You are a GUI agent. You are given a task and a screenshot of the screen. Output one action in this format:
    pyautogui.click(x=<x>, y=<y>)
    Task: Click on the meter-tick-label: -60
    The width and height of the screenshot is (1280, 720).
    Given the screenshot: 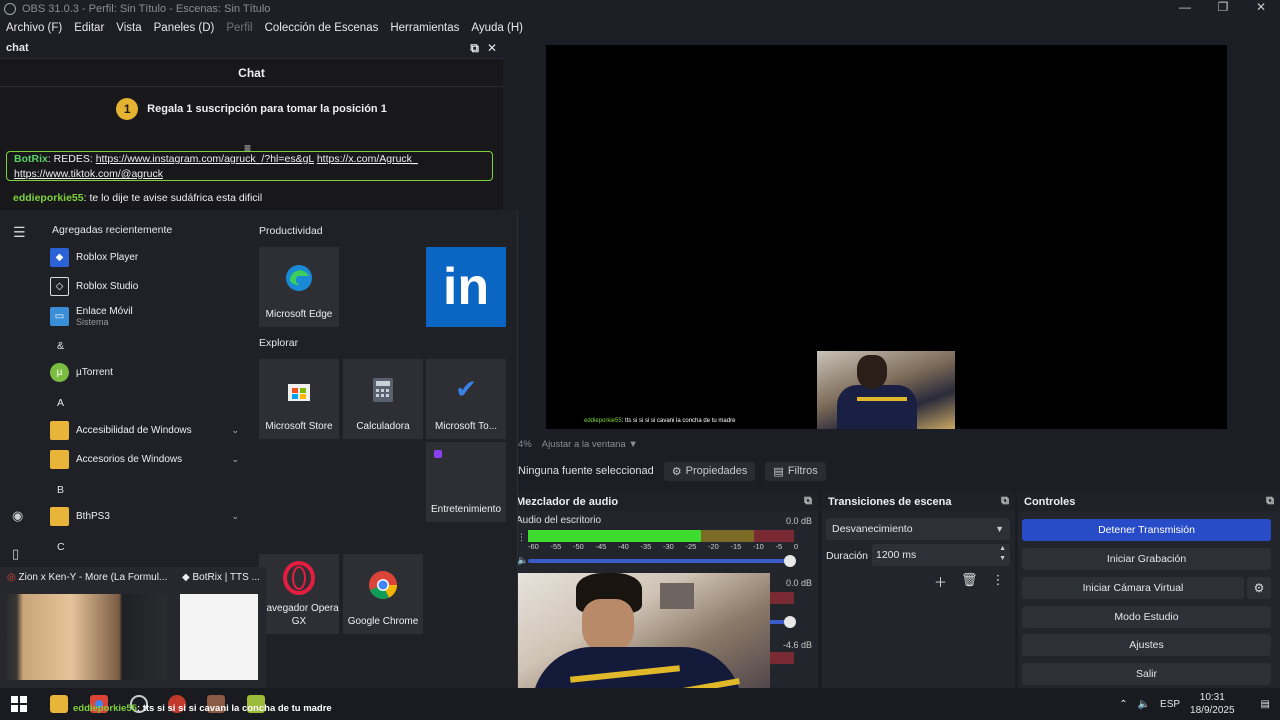 What is the action you would take?
    pyautogui.click(x=533, y=546)
    